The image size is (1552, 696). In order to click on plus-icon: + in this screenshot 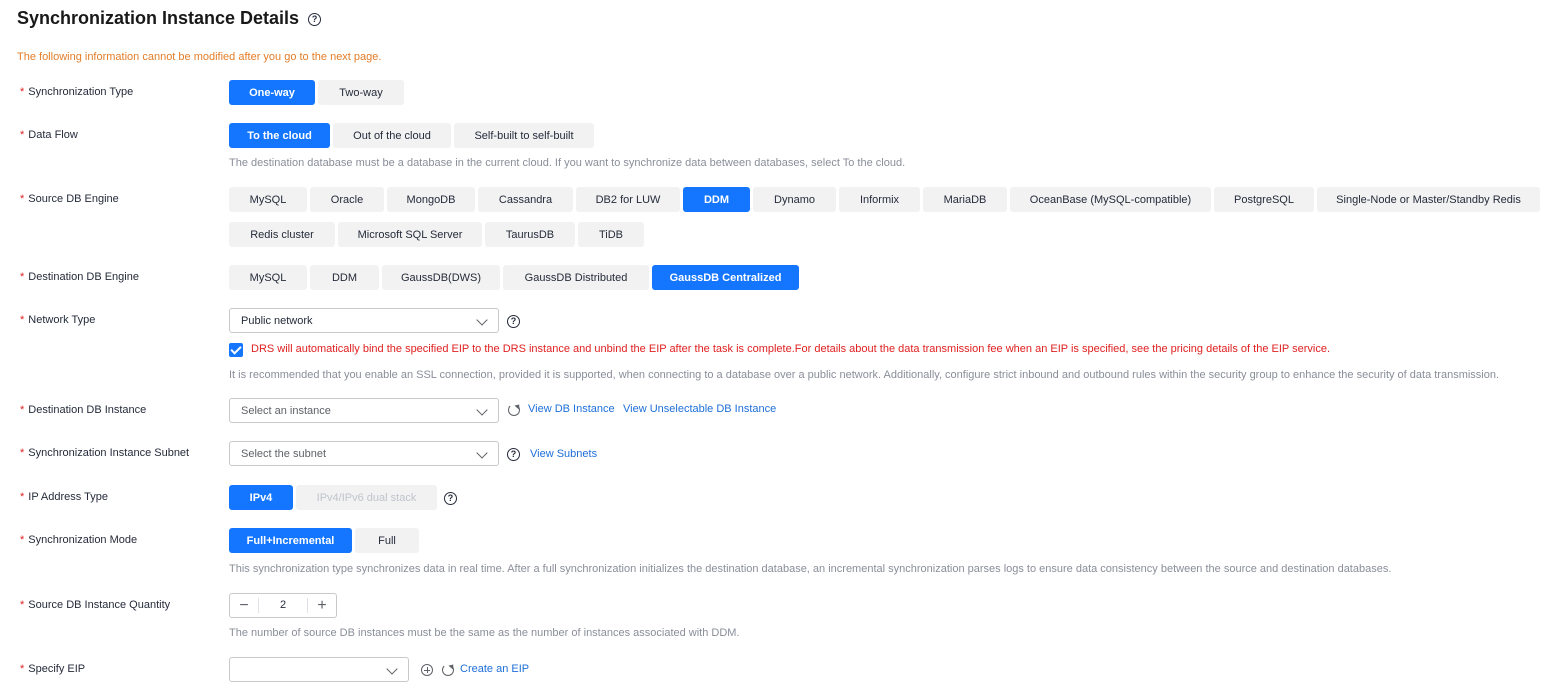, I will do `click(322, 605)`.